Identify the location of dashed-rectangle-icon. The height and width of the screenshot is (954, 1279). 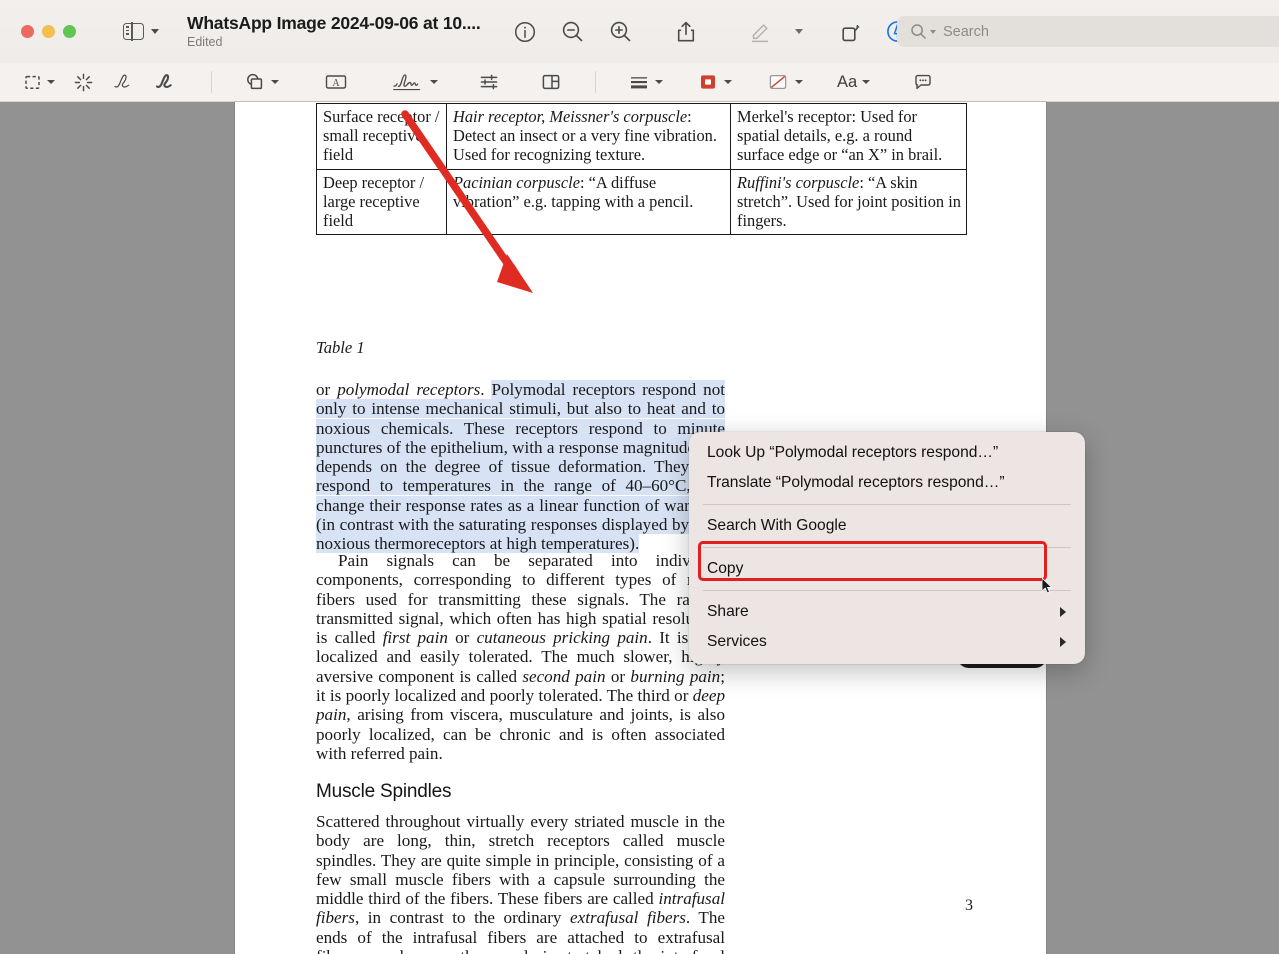
(32, 82).